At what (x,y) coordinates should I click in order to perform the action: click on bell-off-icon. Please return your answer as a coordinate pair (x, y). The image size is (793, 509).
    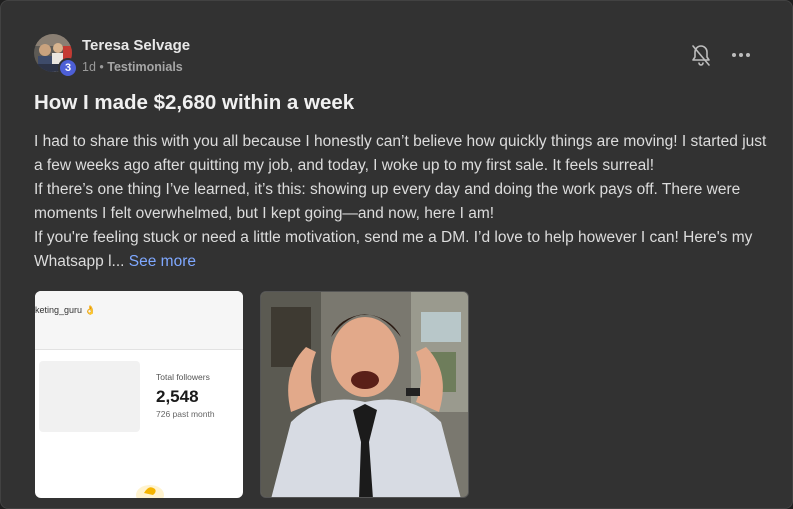
    Looking at the image, I should click on (701, 56).